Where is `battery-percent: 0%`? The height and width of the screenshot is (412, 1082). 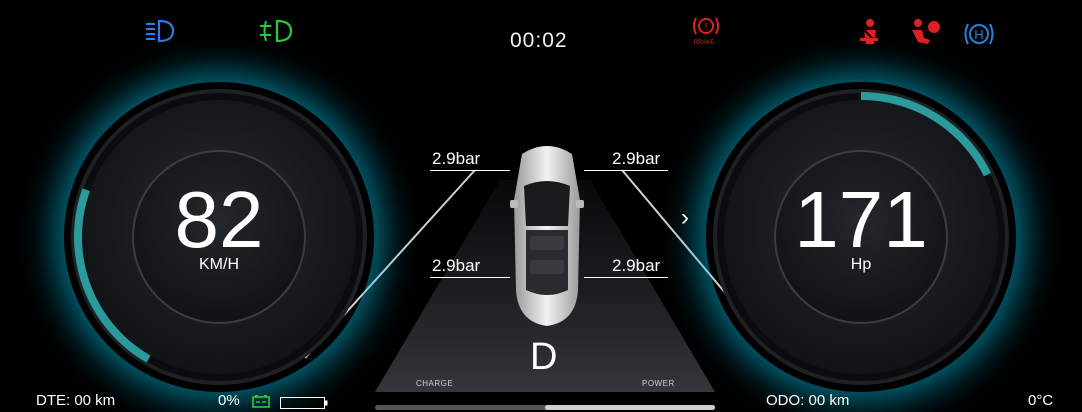
battery-percent: 0% is located at coordinates (229, 400).